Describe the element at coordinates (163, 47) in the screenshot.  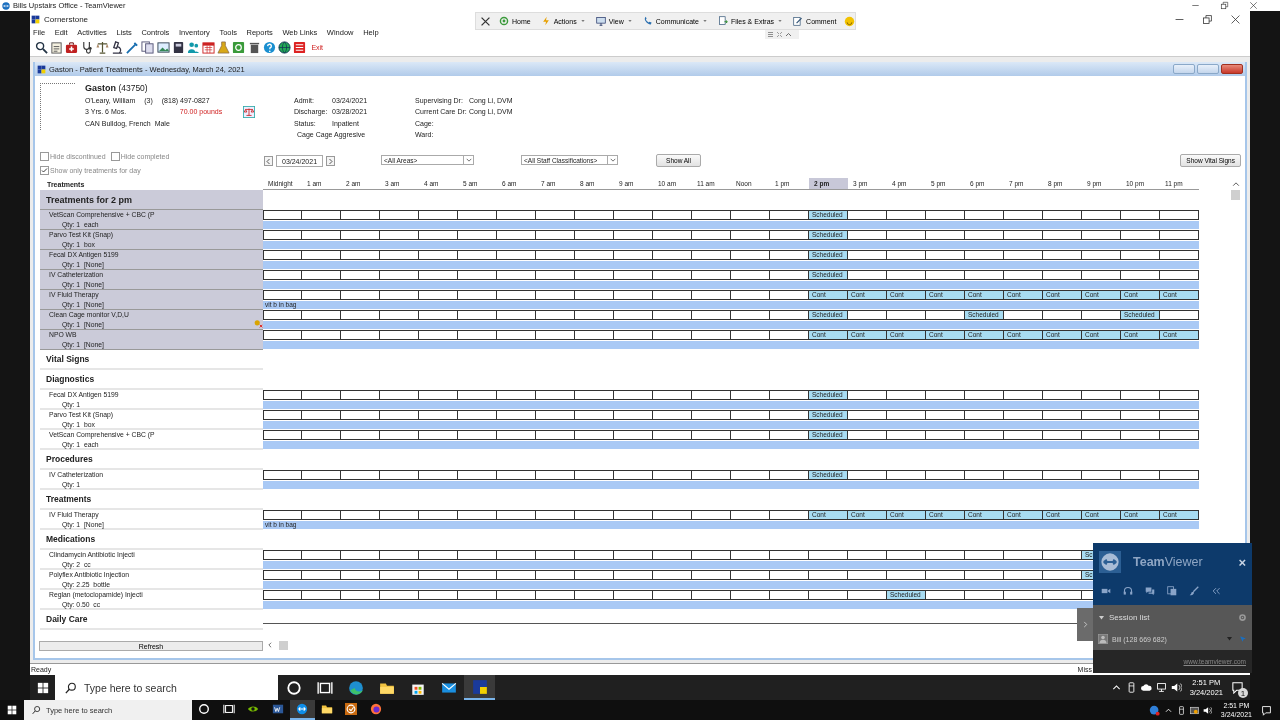
I see `picture-icon` at that location.